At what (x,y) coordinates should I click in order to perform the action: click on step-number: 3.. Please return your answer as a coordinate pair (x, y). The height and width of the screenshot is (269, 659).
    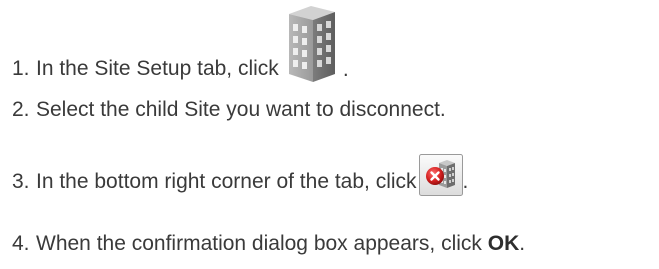
    Looking at the image, I should click on (21, 181).